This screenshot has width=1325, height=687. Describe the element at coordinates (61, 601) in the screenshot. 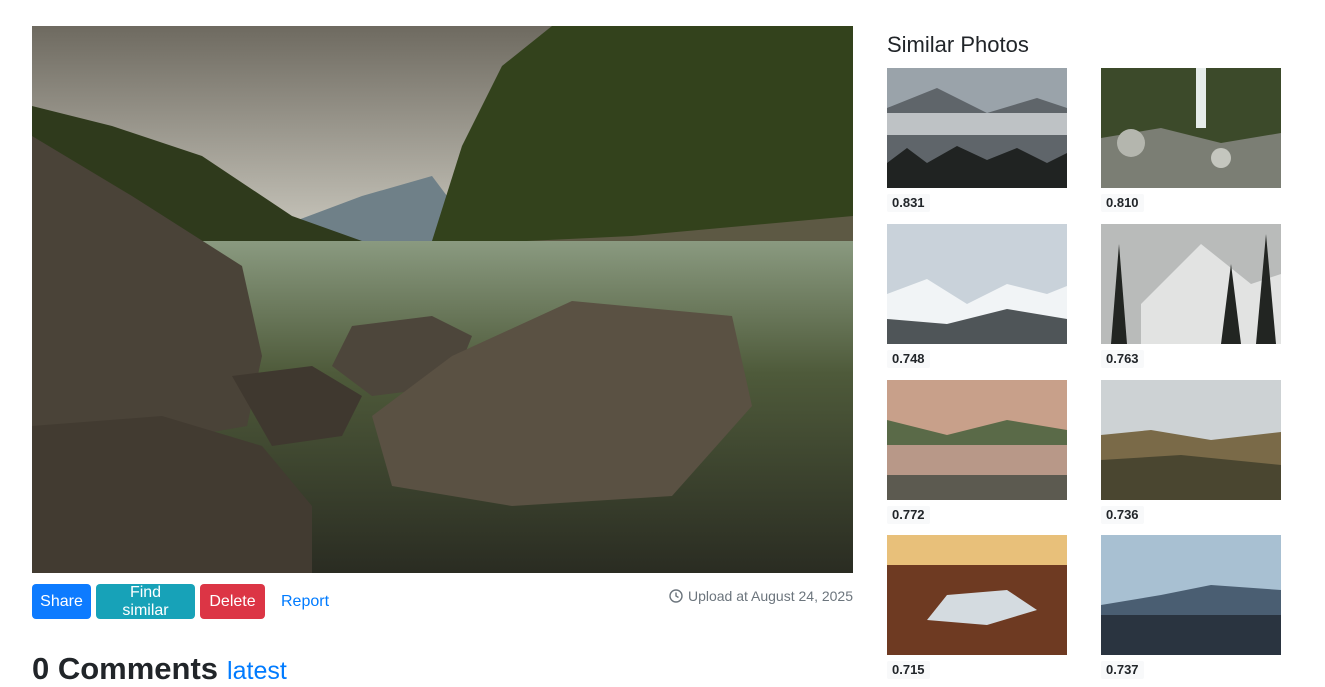

I see `share-button: Share` at that location.